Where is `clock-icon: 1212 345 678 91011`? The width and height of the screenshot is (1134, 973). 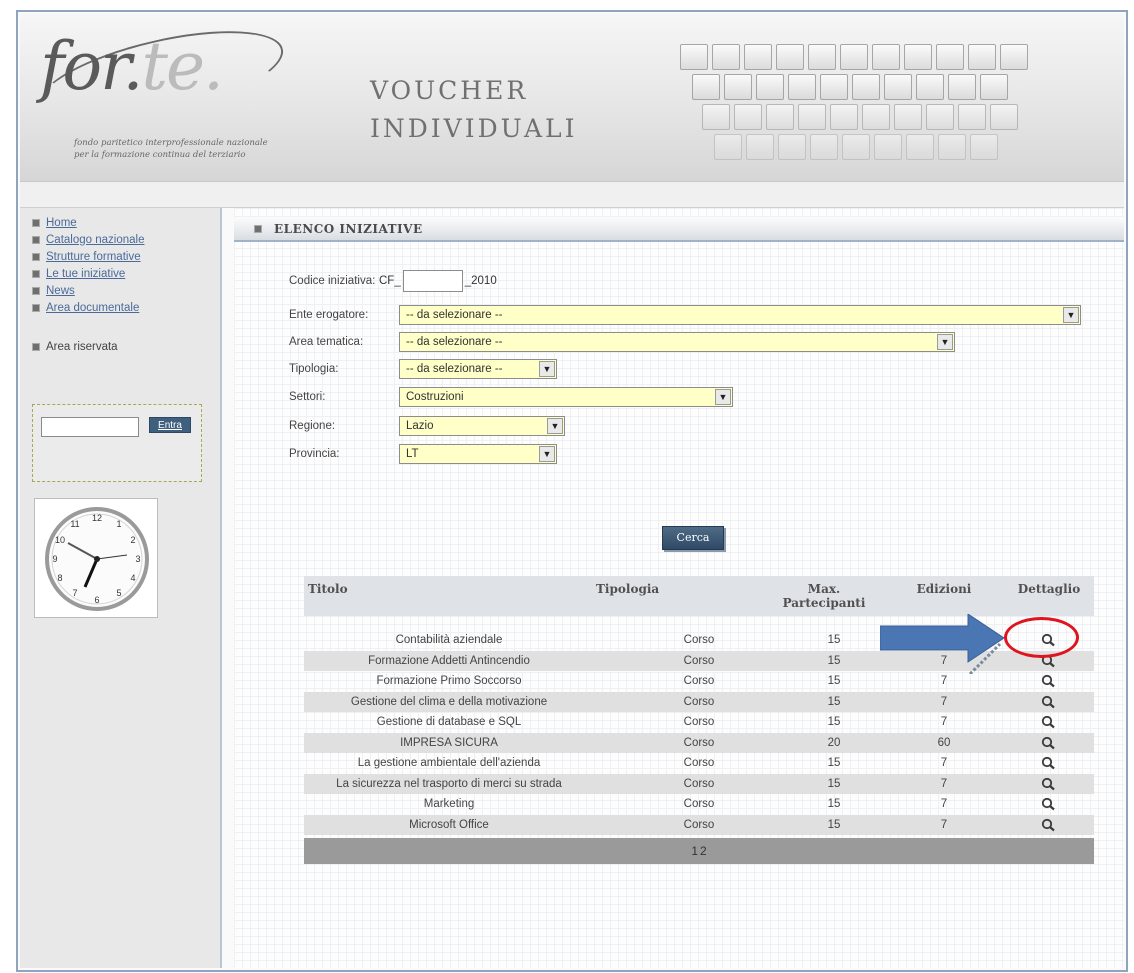
clock-icon: 1212 345 678 91011 is located at coordinates (97, 559).